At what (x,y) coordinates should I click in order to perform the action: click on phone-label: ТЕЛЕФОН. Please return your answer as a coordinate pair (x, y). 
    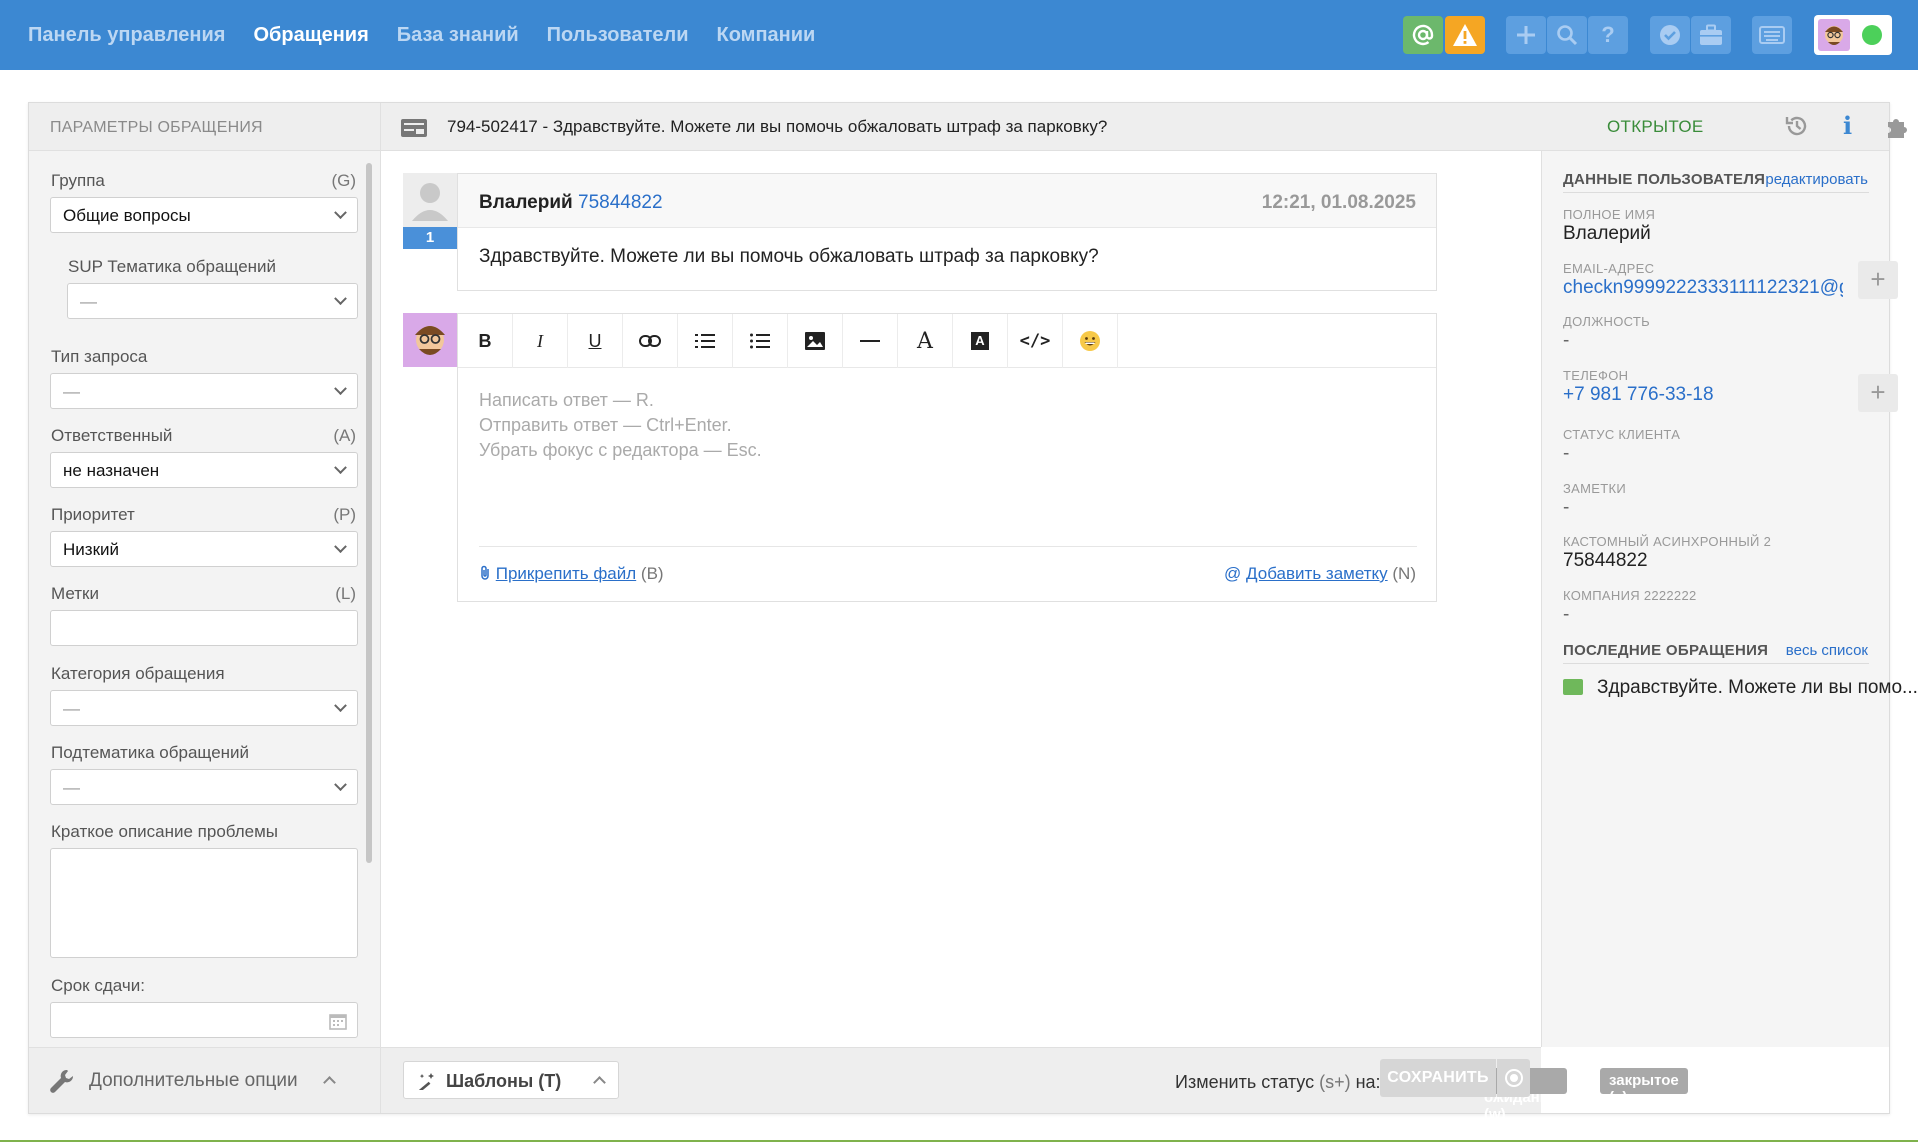
    Looking at the image, I should click on (1596, 375).